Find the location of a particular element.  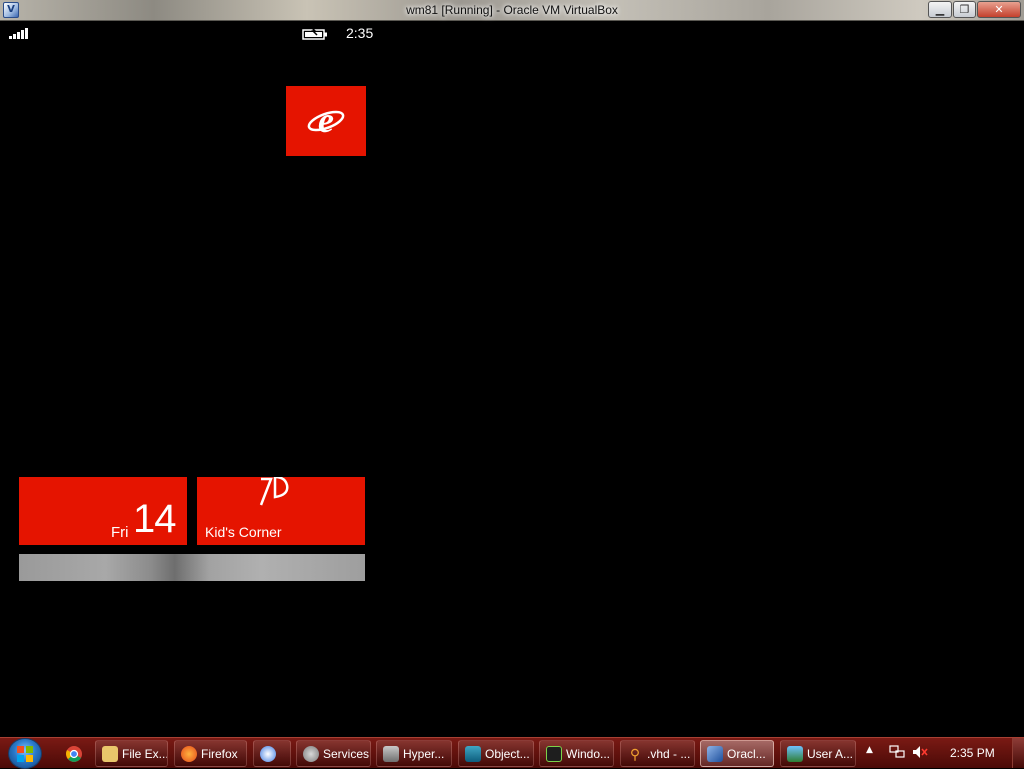

chrome-icon is located at coordinates (74, 753).